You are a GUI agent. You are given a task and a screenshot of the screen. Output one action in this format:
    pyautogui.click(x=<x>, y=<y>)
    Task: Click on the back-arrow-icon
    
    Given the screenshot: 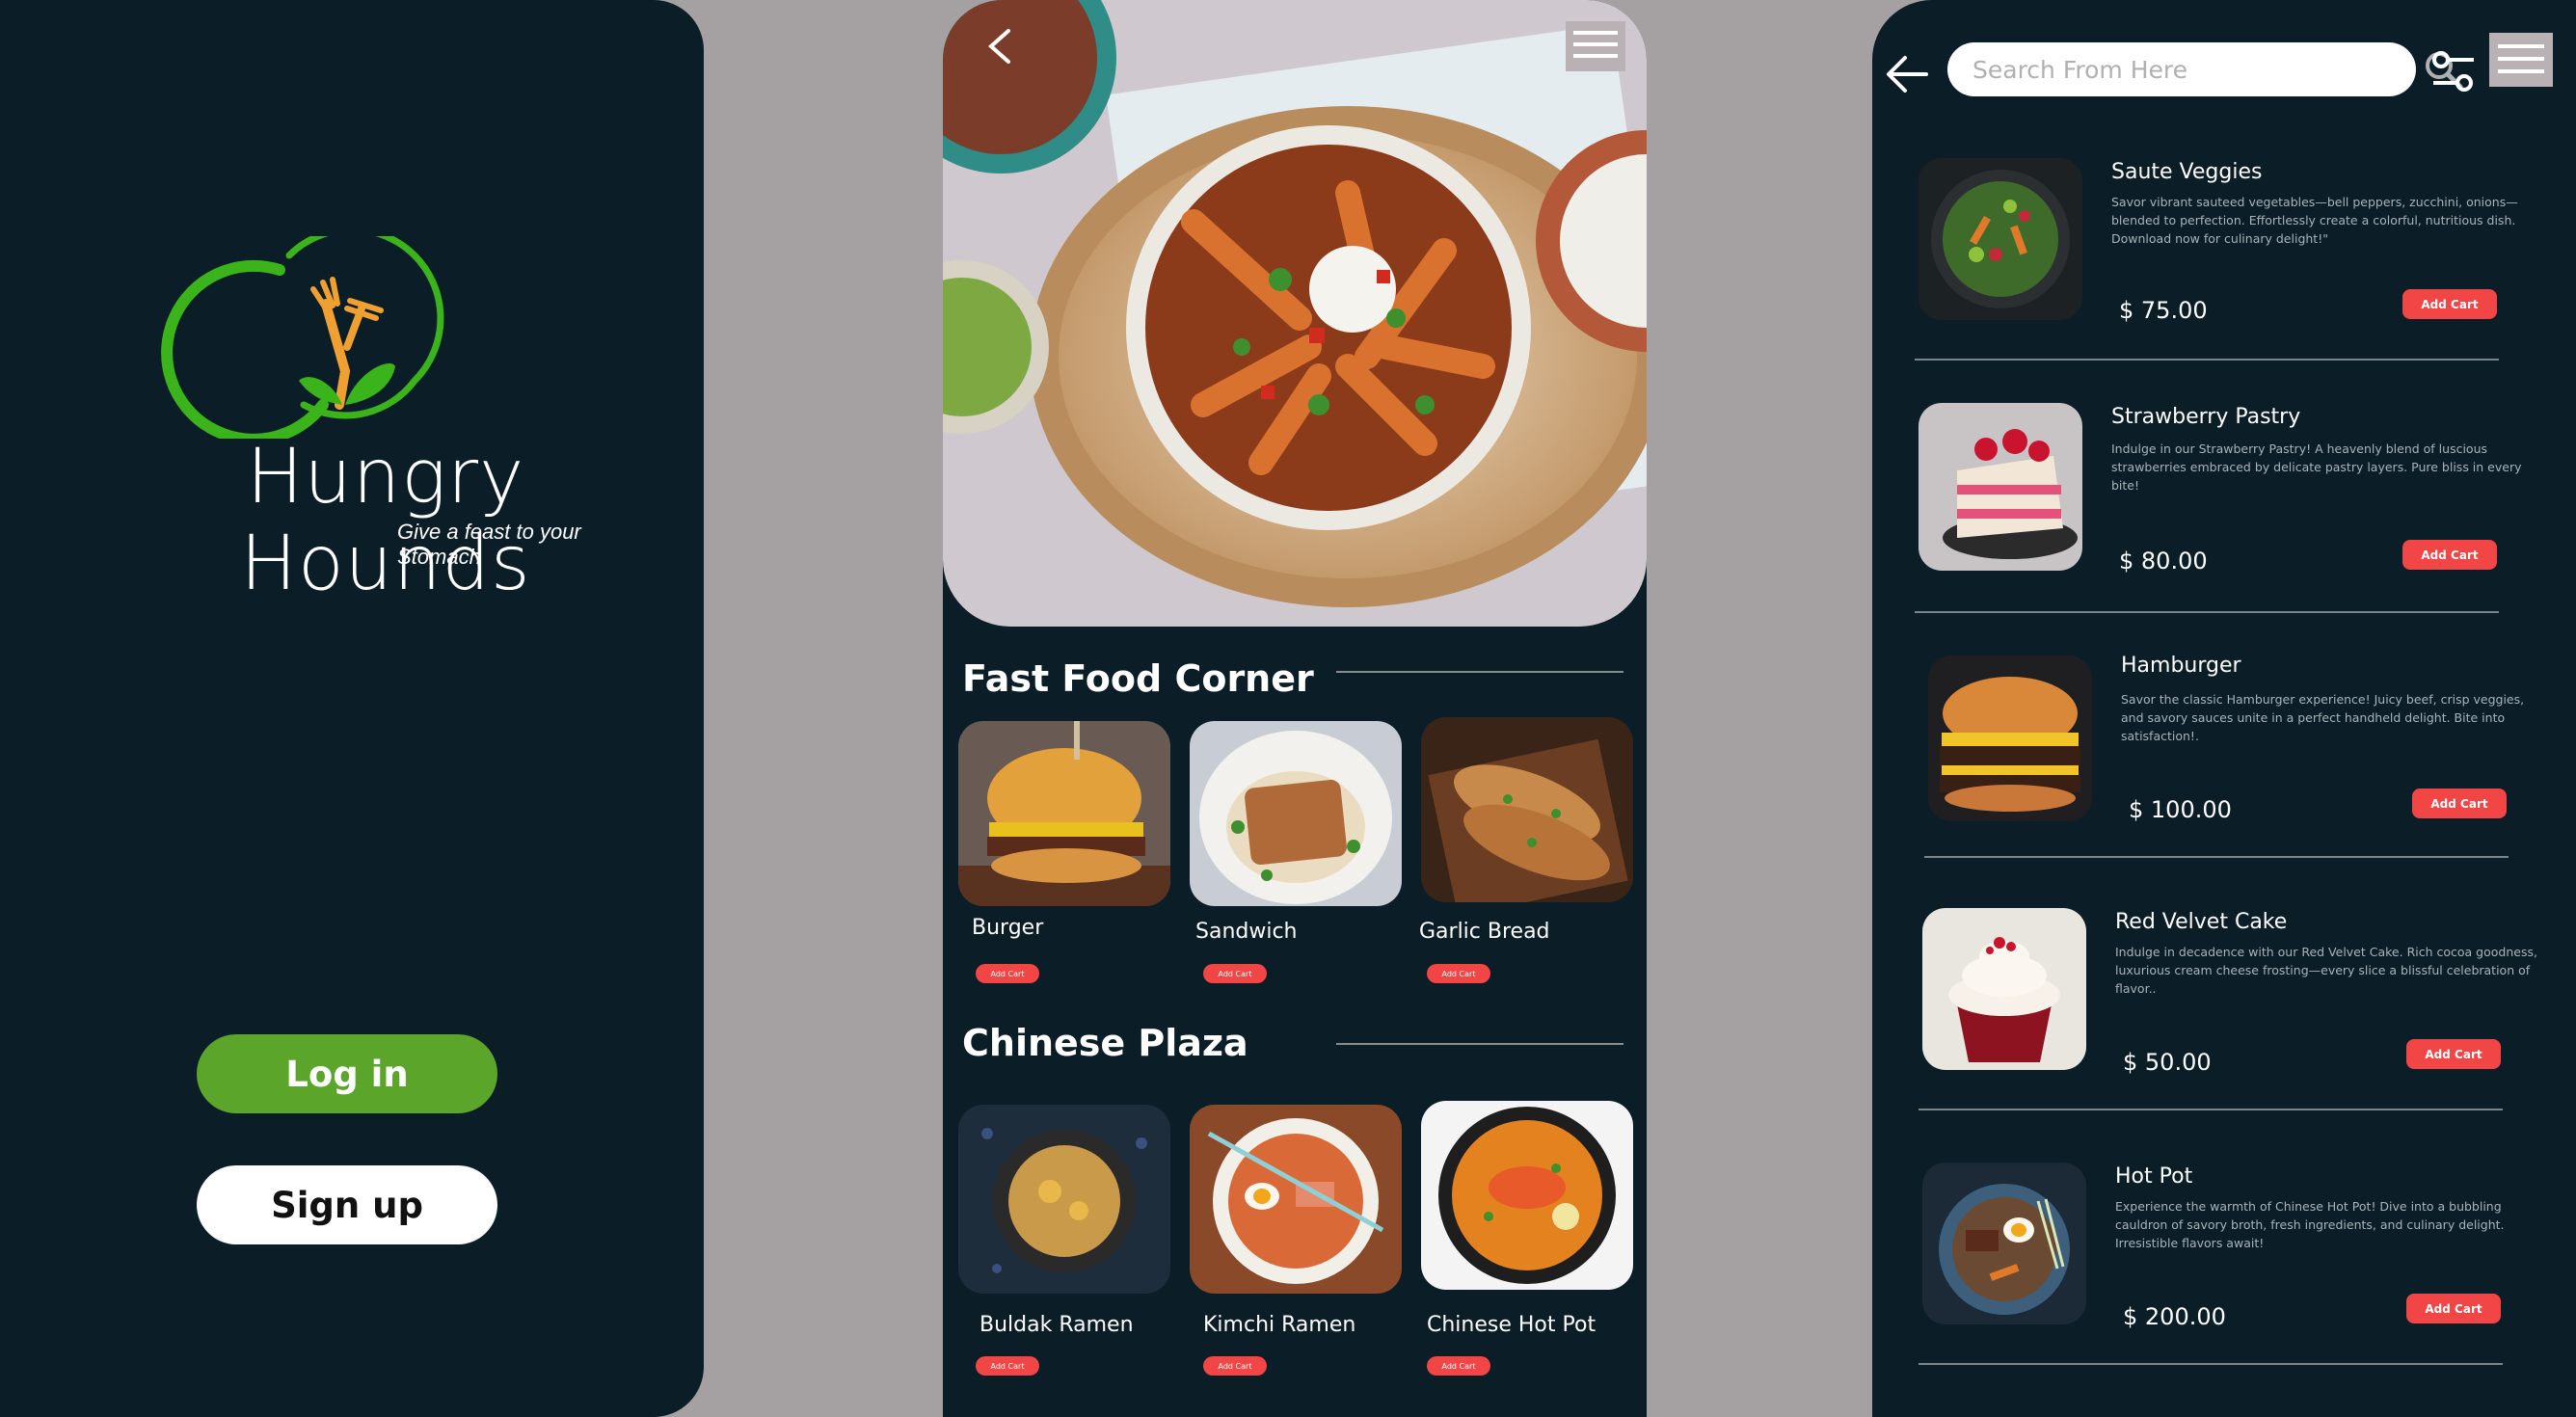 What is the action you would take?
    pyautogui.click(x=1908, y=74)
    